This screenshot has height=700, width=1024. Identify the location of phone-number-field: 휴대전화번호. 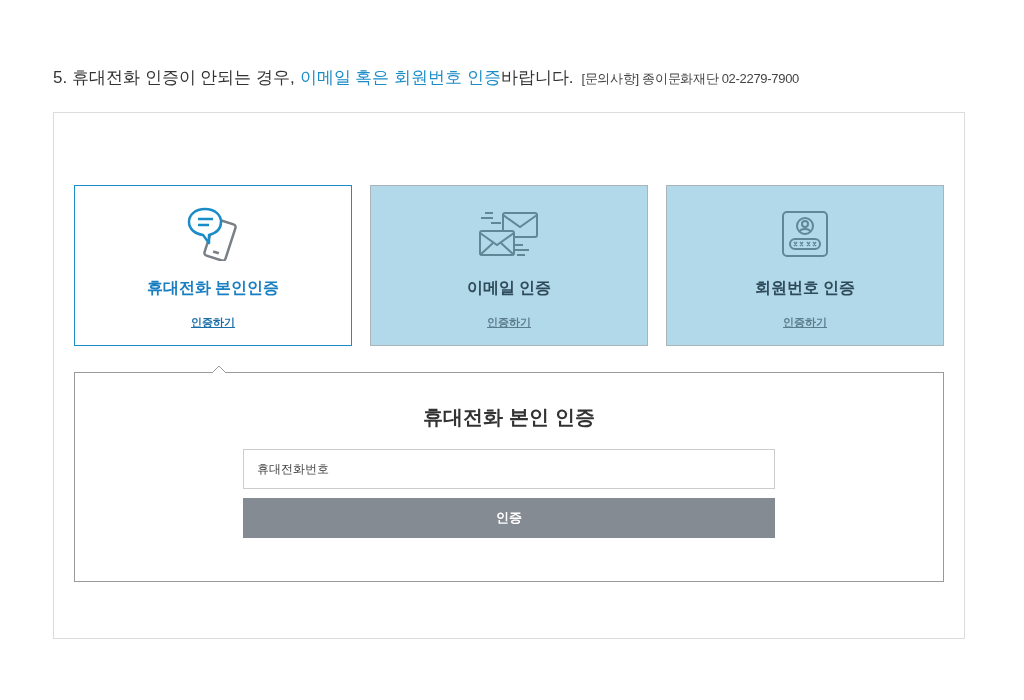
(509, 469).